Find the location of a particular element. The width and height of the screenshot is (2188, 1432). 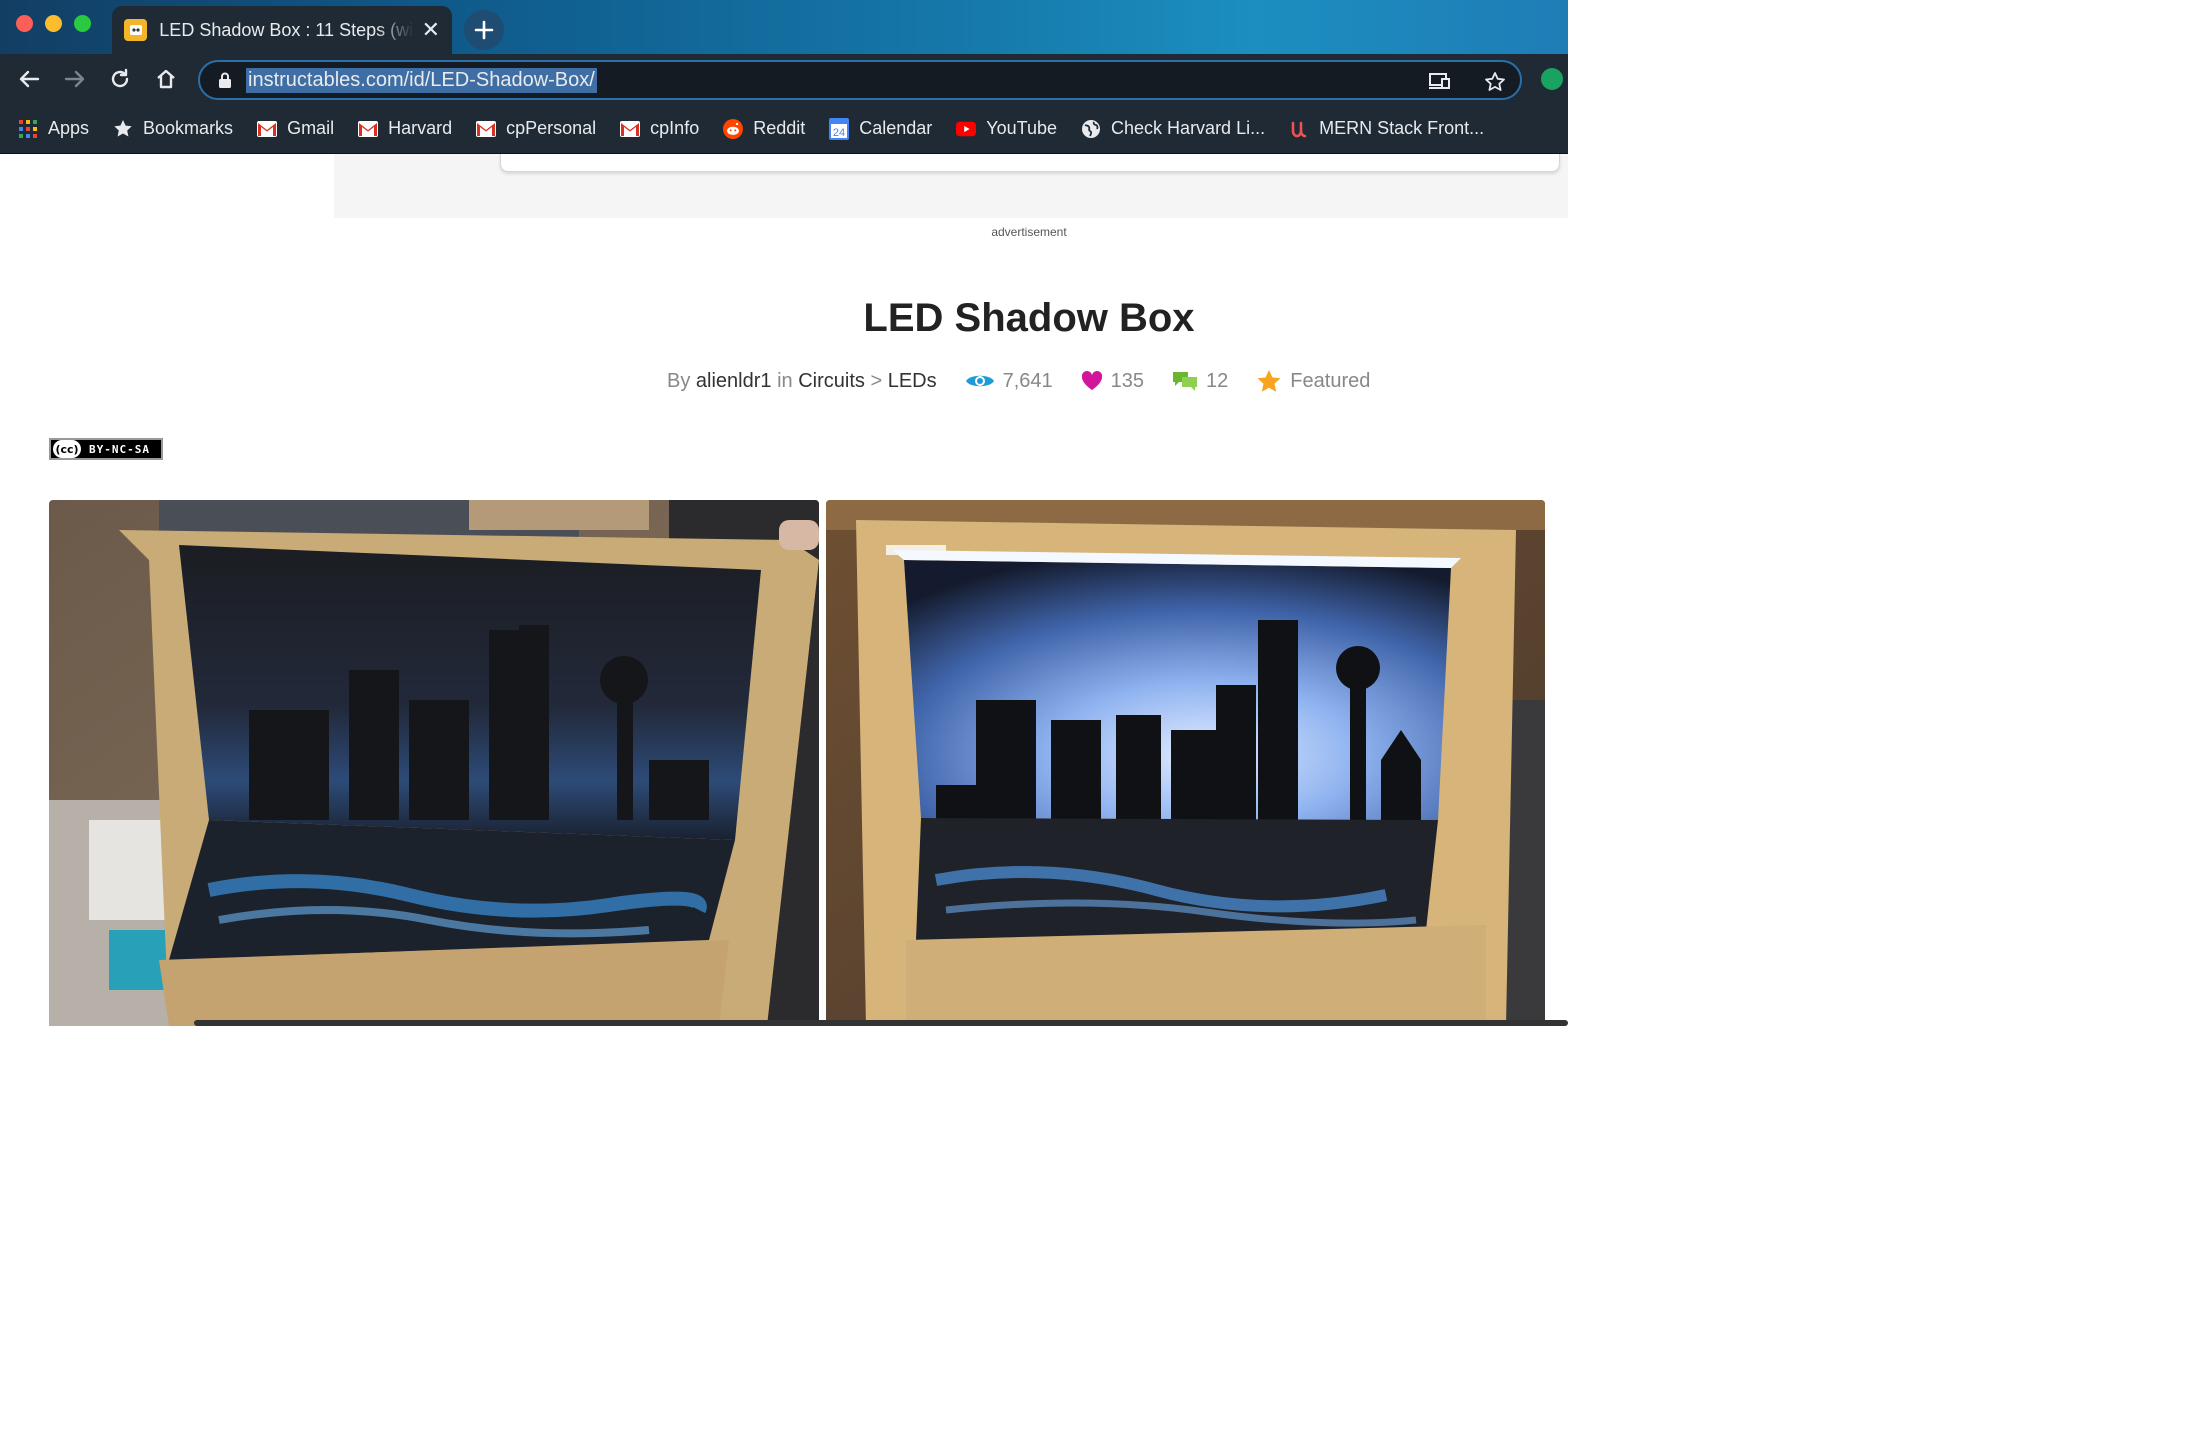

advertisement-label: advertisement is located at coordinates (1029, 232).